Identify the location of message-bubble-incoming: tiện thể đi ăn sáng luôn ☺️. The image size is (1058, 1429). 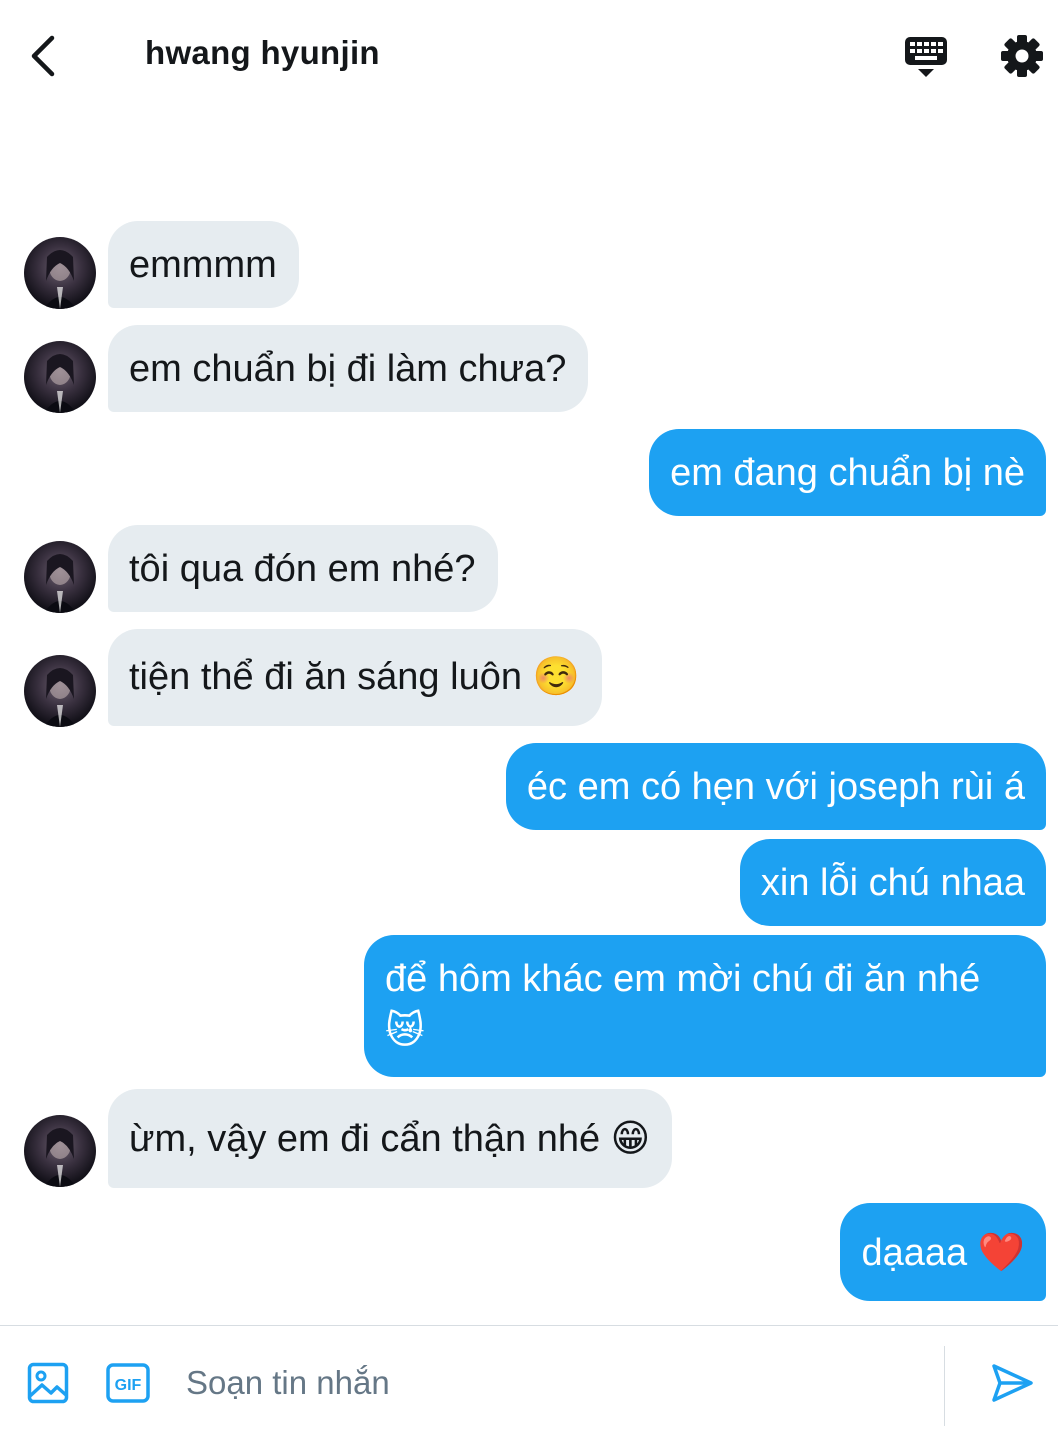
(355, 677).